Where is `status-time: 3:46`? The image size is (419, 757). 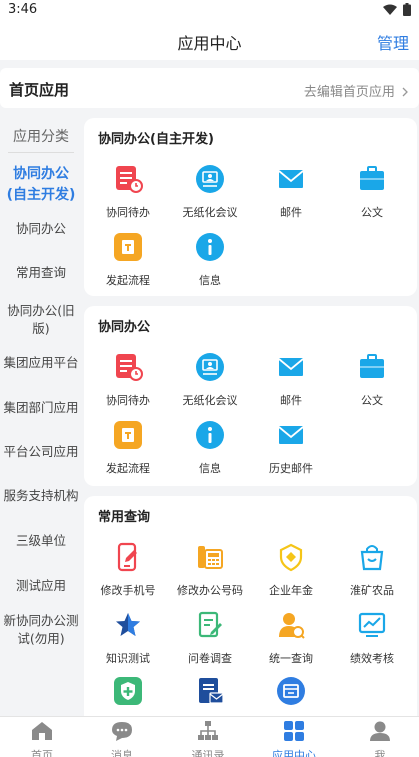 status-time: 3:46 is located at coordinates (23, 9).